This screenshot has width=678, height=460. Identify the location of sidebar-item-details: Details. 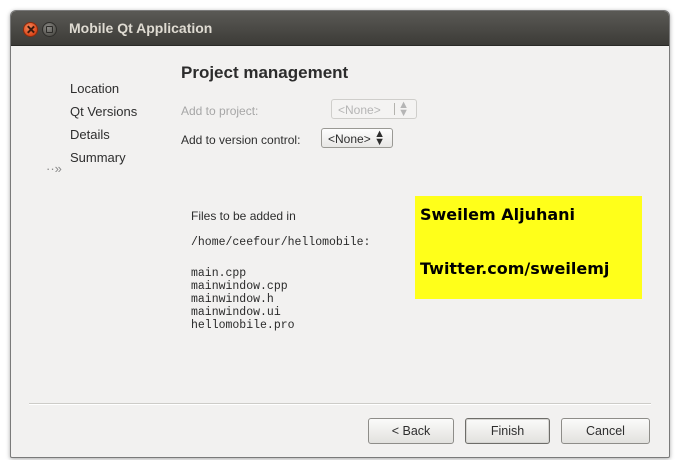
(90, 134).